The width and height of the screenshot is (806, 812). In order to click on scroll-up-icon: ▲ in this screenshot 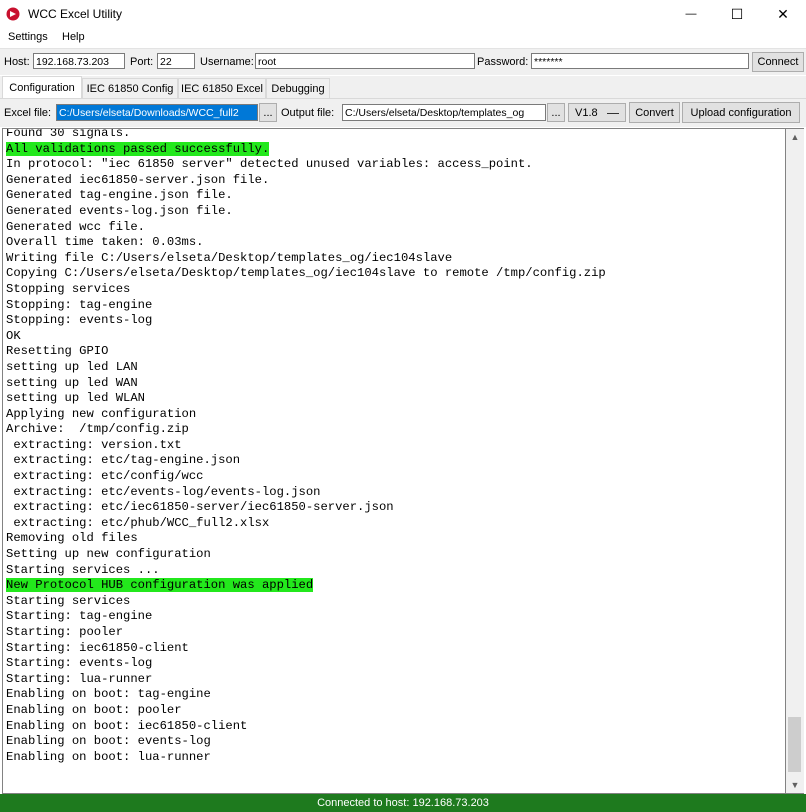, I will do `click(795, 137)`.